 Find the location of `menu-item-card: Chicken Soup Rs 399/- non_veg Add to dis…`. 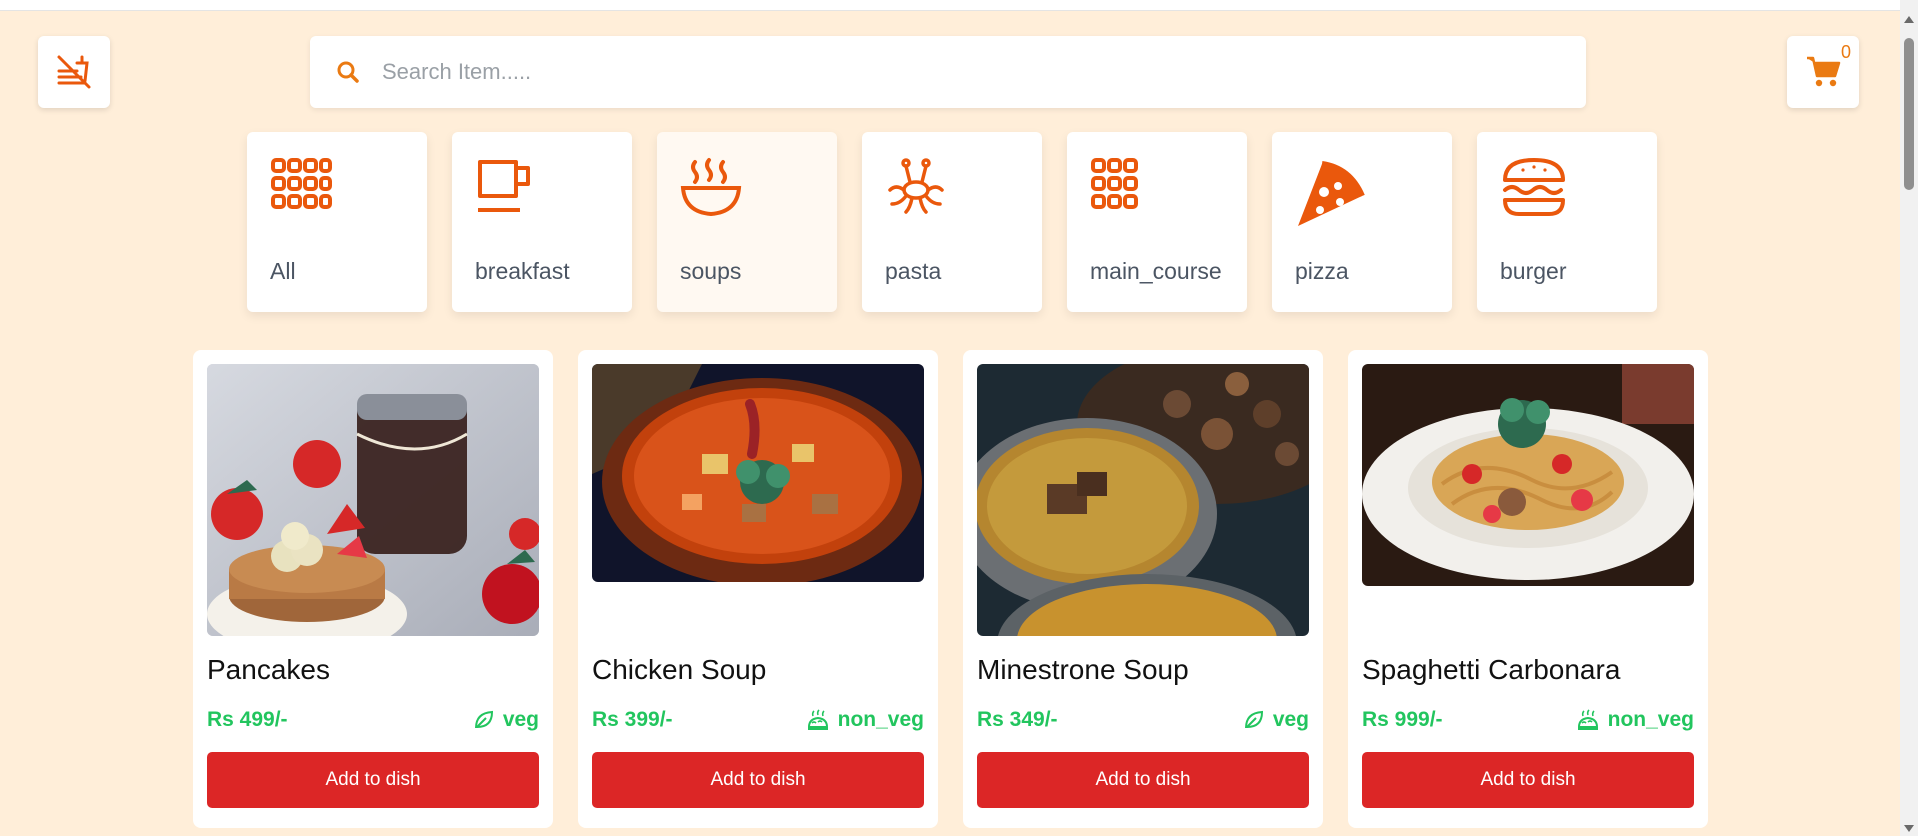

menu-item-card: Chicken Soup Rs 399/- non_veg Add to dis… is located at coordinates (758, 589).